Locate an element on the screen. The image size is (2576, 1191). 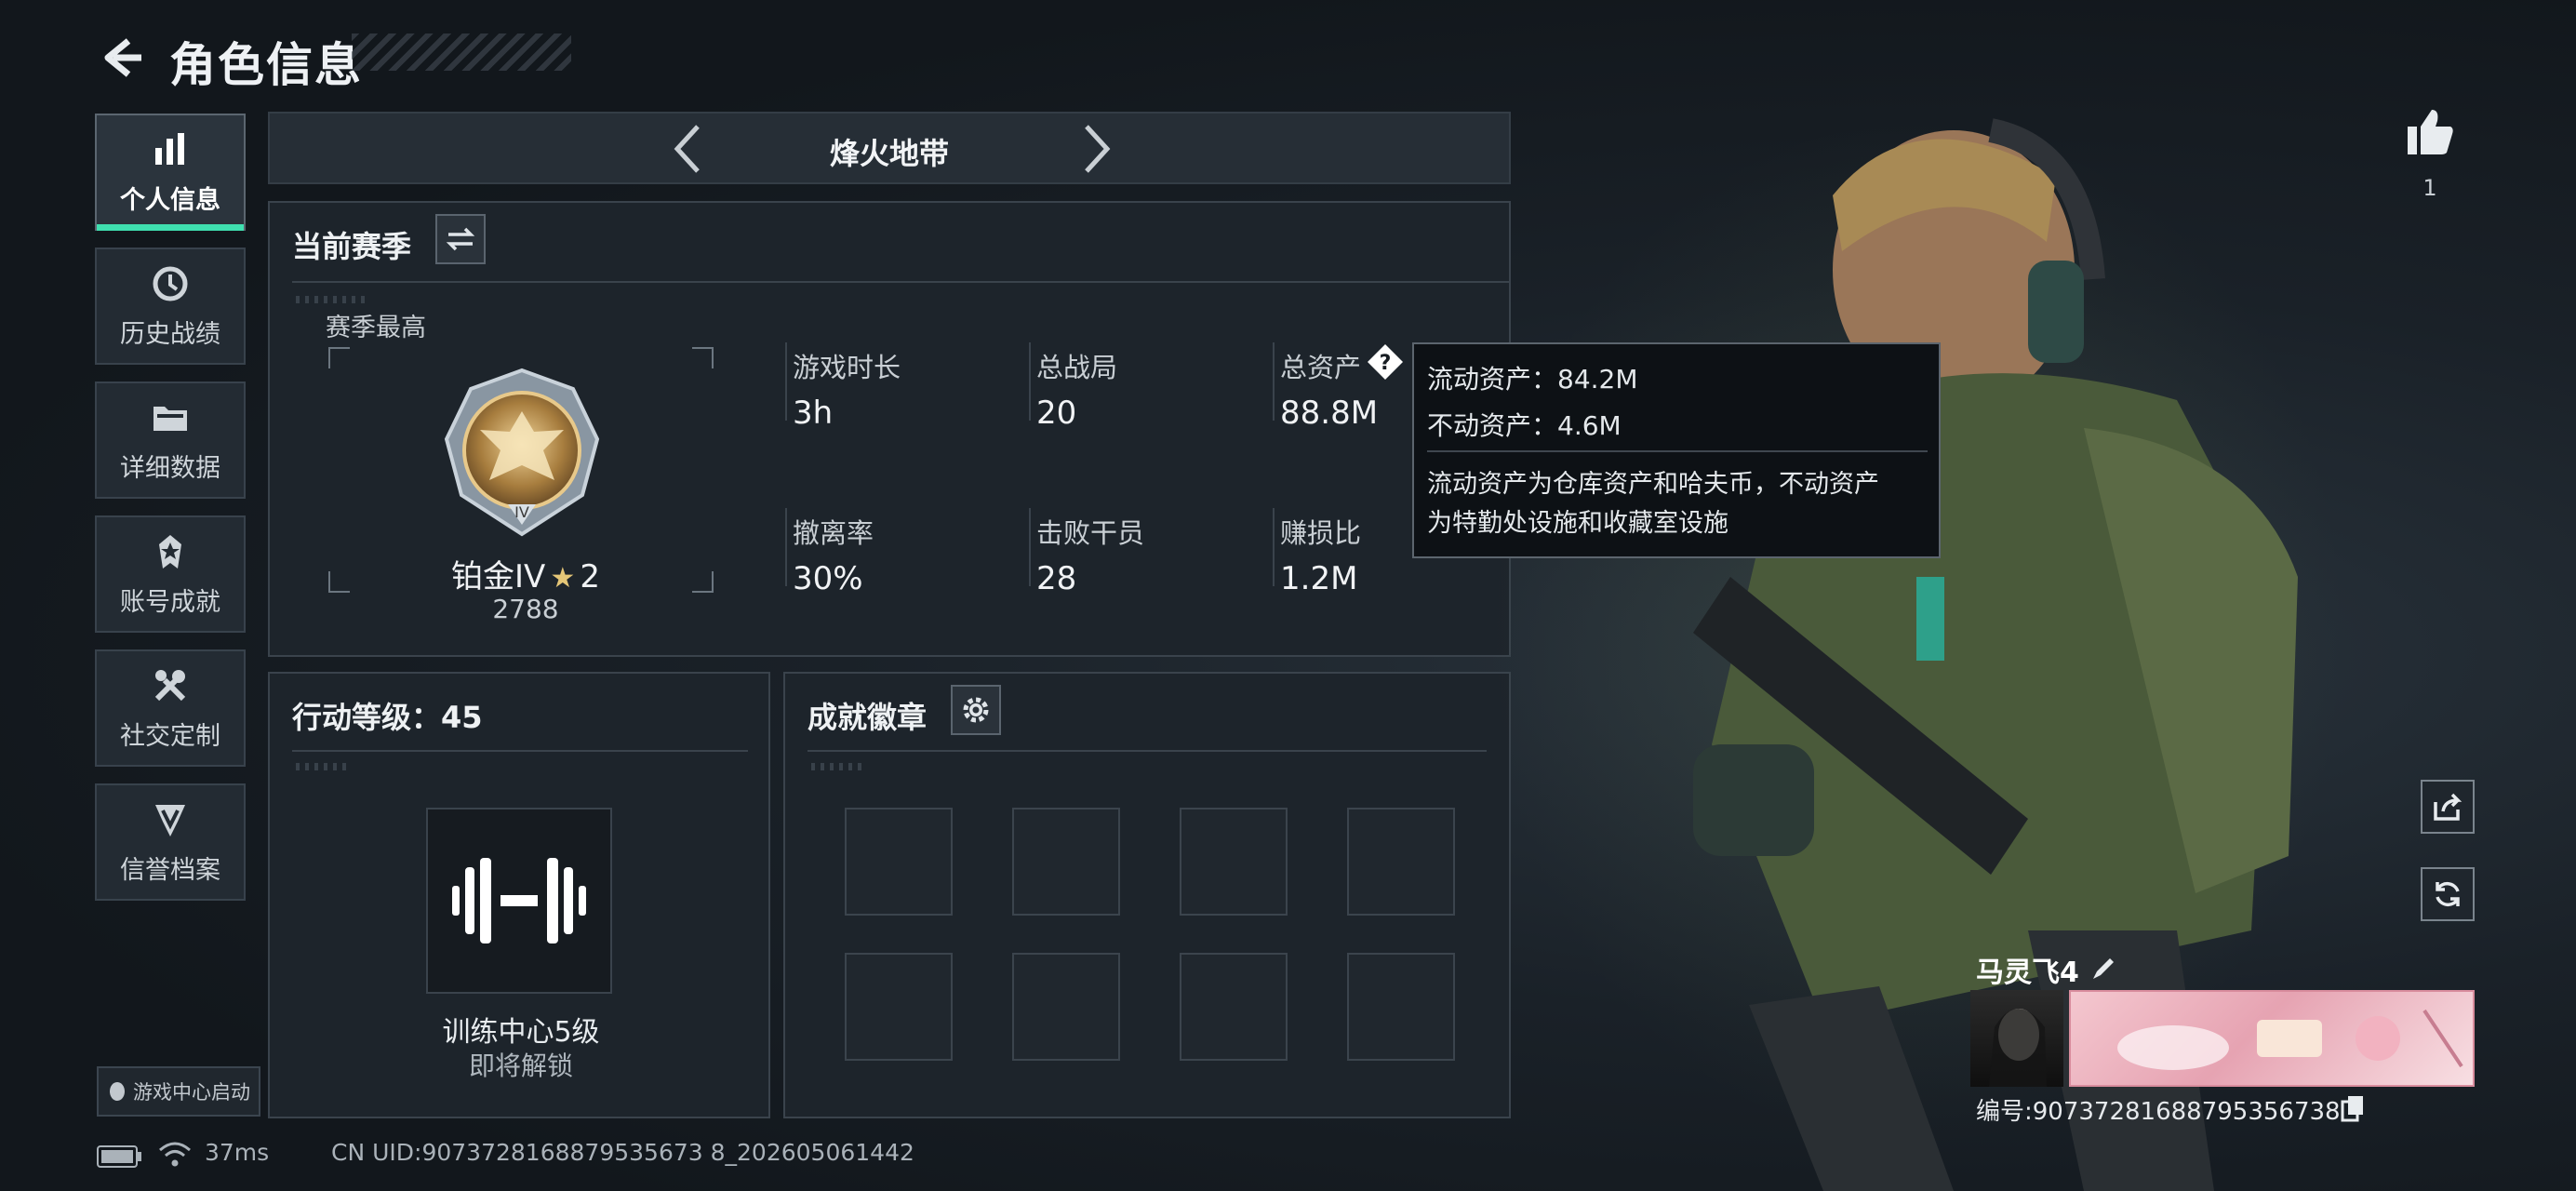
tooltip-liquid-assets: 流动资产：84.2M is located at coordinates (1532, 379).